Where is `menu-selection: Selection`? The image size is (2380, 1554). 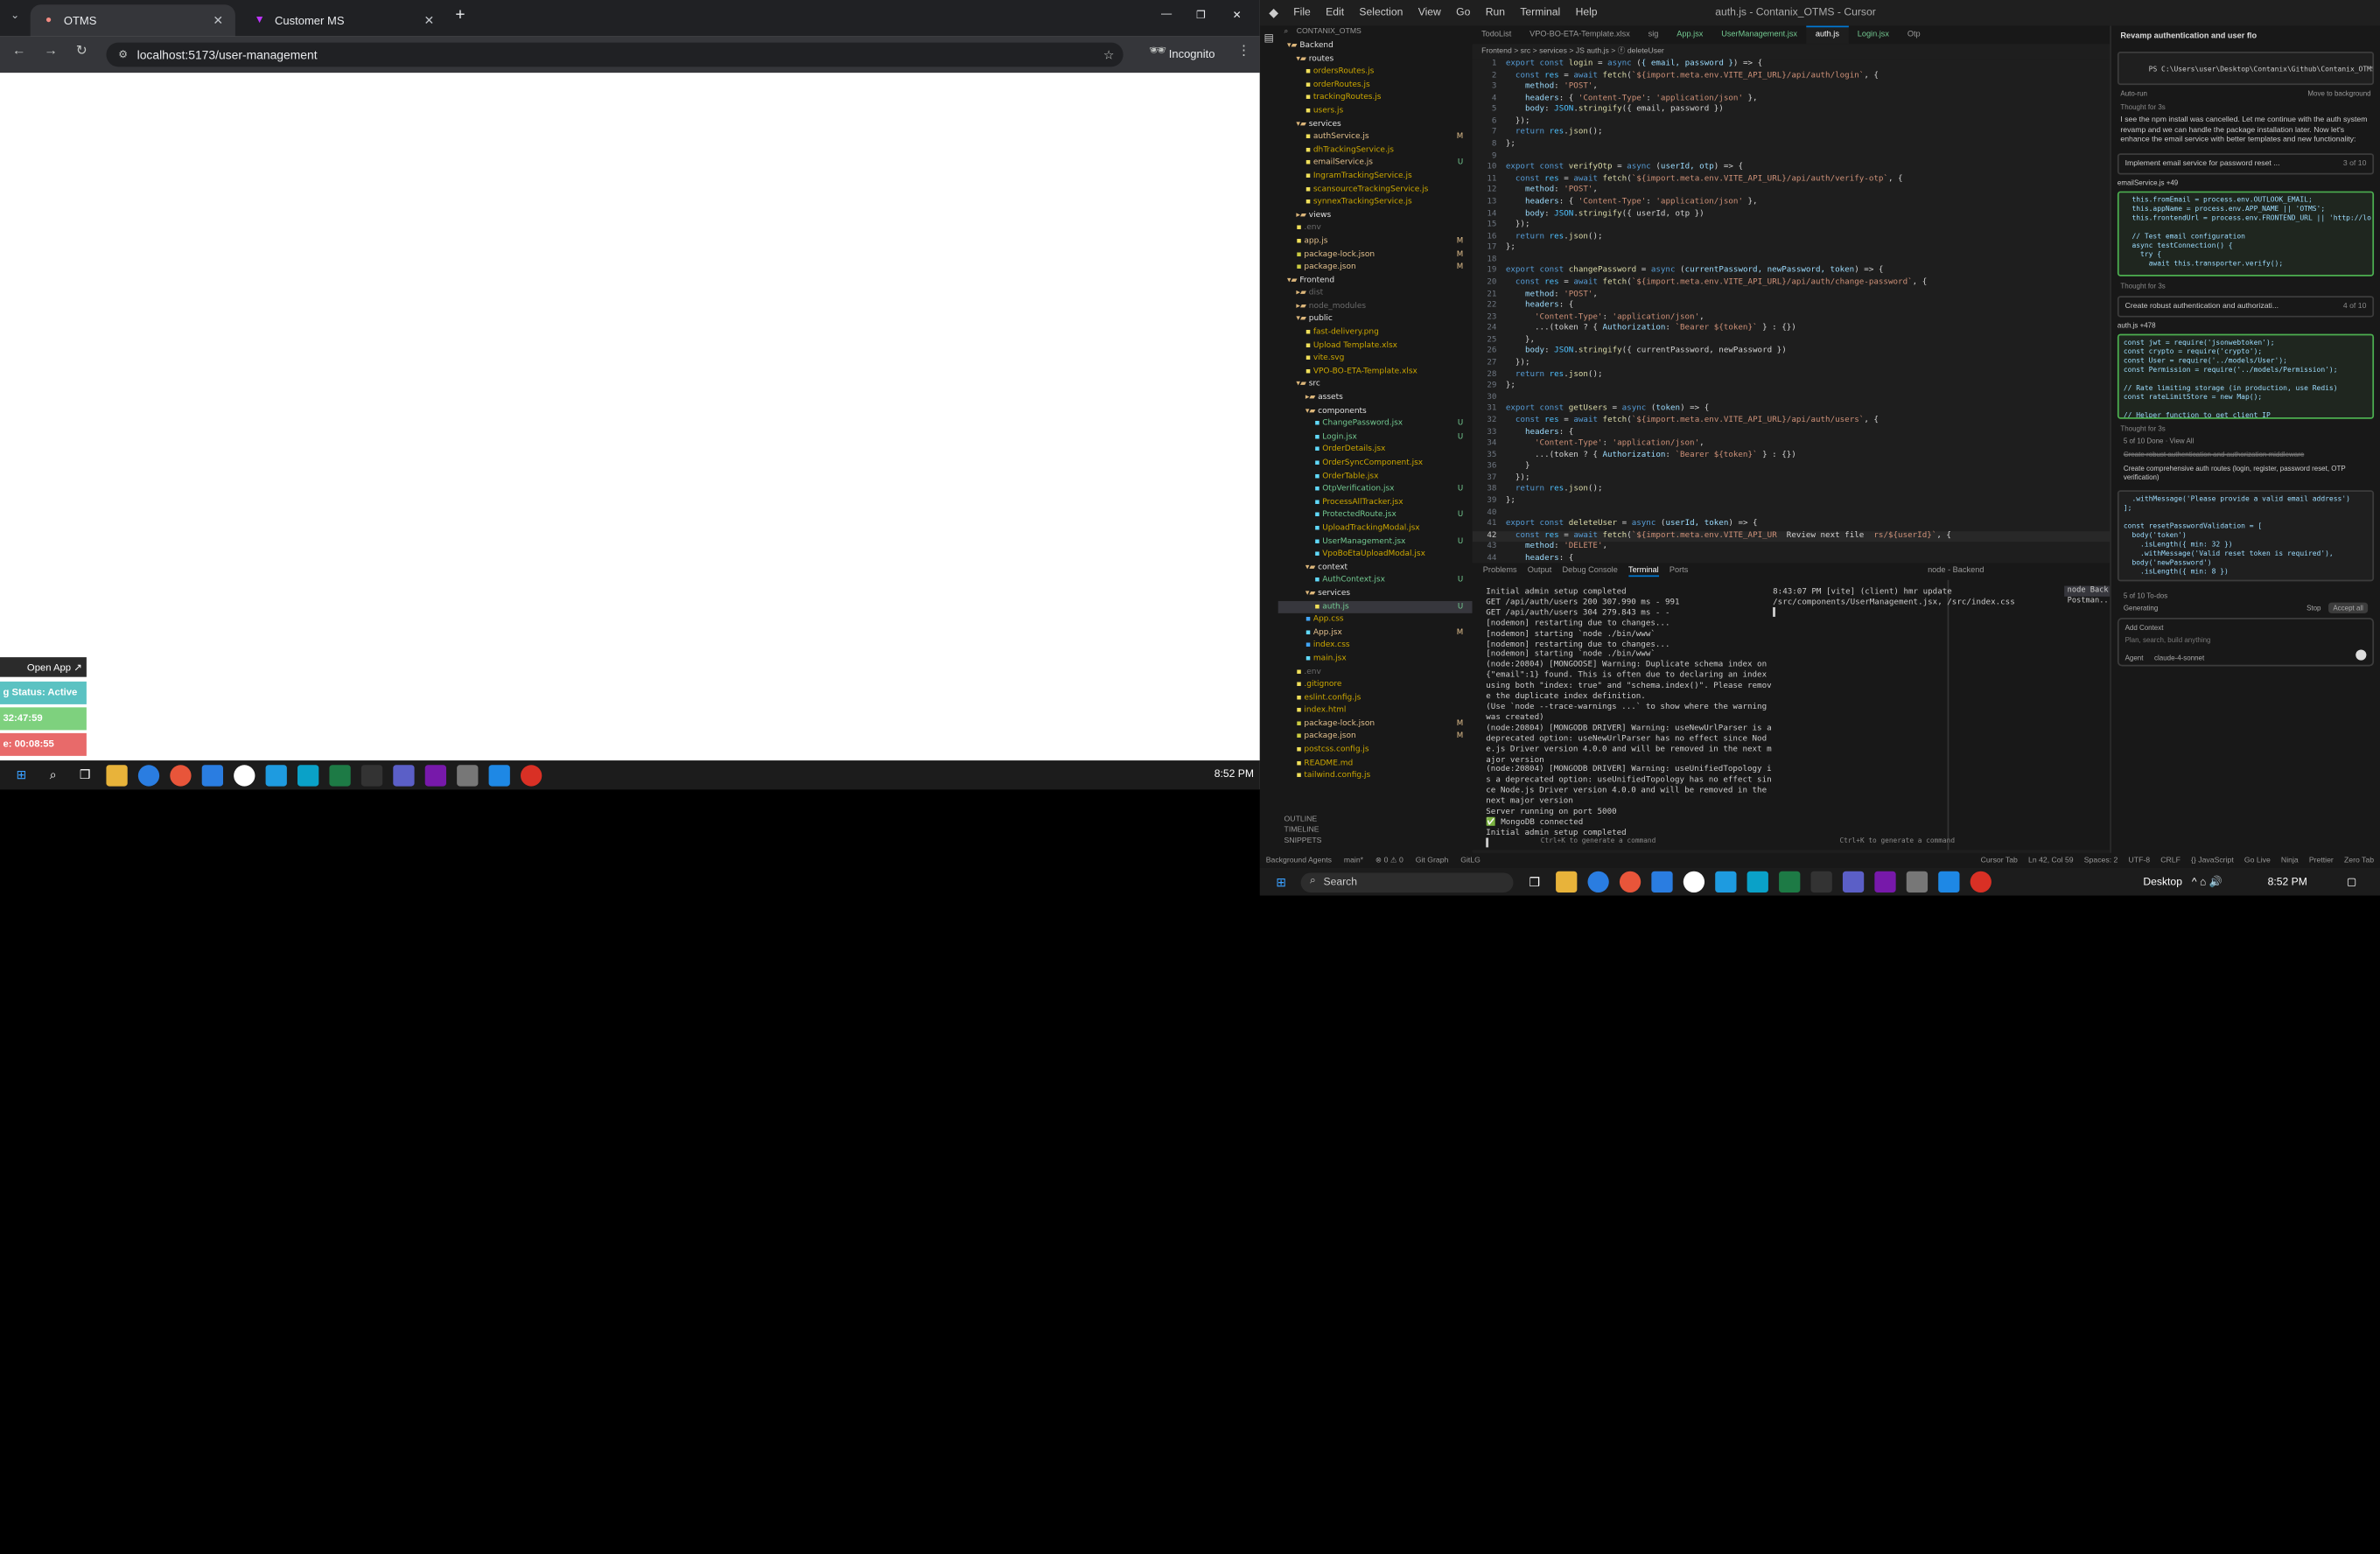 menu-selection: Selection is located at coordinates (1381, 13).